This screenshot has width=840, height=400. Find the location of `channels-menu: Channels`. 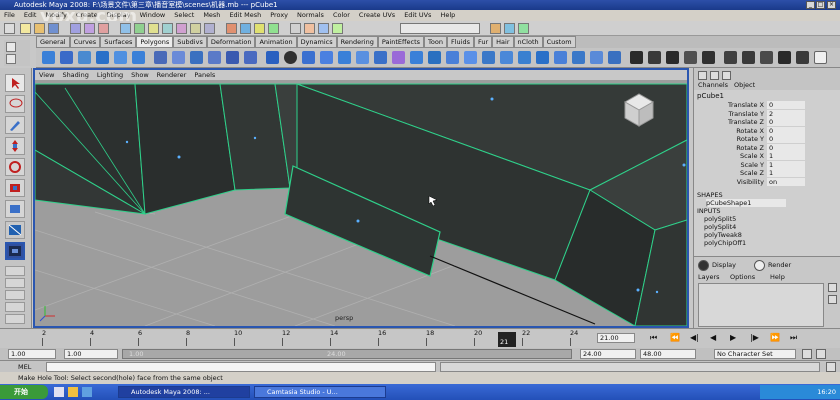

channels-menu: Channels is located at coordinates (713, 85).